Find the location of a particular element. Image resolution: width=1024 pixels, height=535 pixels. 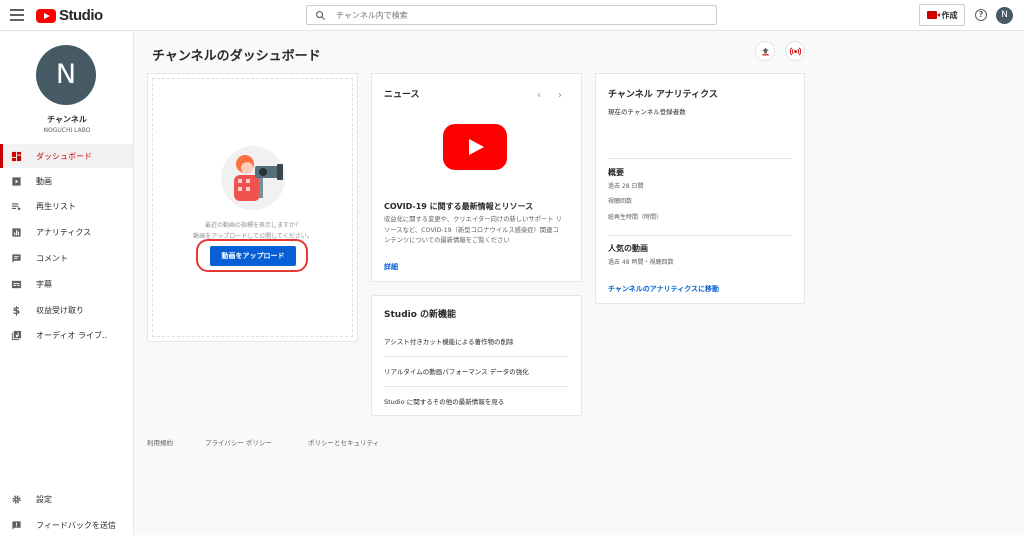

news-headline: COVID-19 に関する最新情報とリソース is located at coordinates (459, 206).